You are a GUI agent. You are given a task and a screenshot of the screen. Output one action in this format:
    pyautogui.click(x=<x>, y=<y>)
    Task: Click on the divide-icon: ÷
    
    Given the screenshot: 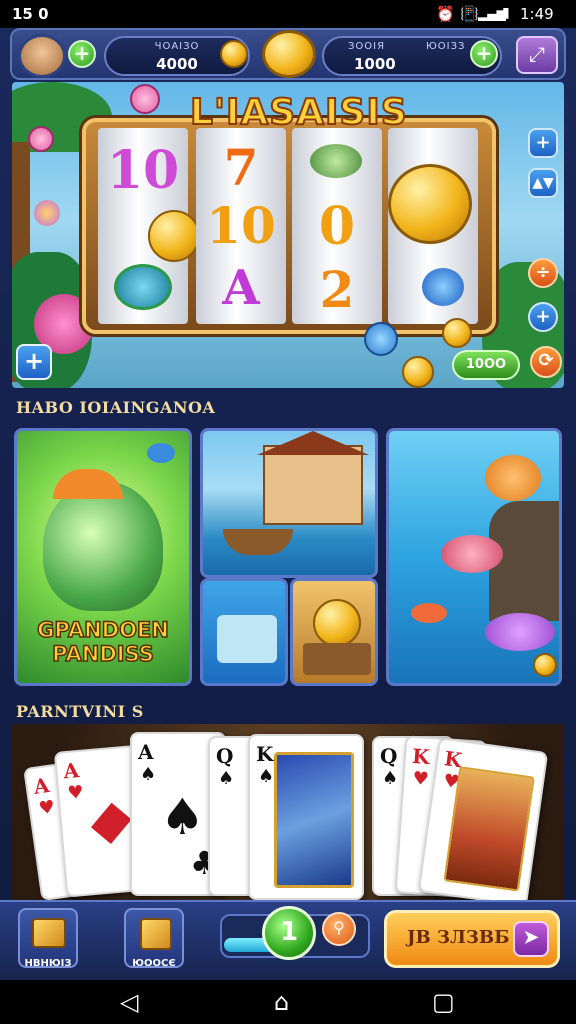 What is the action you would take?
    pyautogui.click(x=543, y=273)
    